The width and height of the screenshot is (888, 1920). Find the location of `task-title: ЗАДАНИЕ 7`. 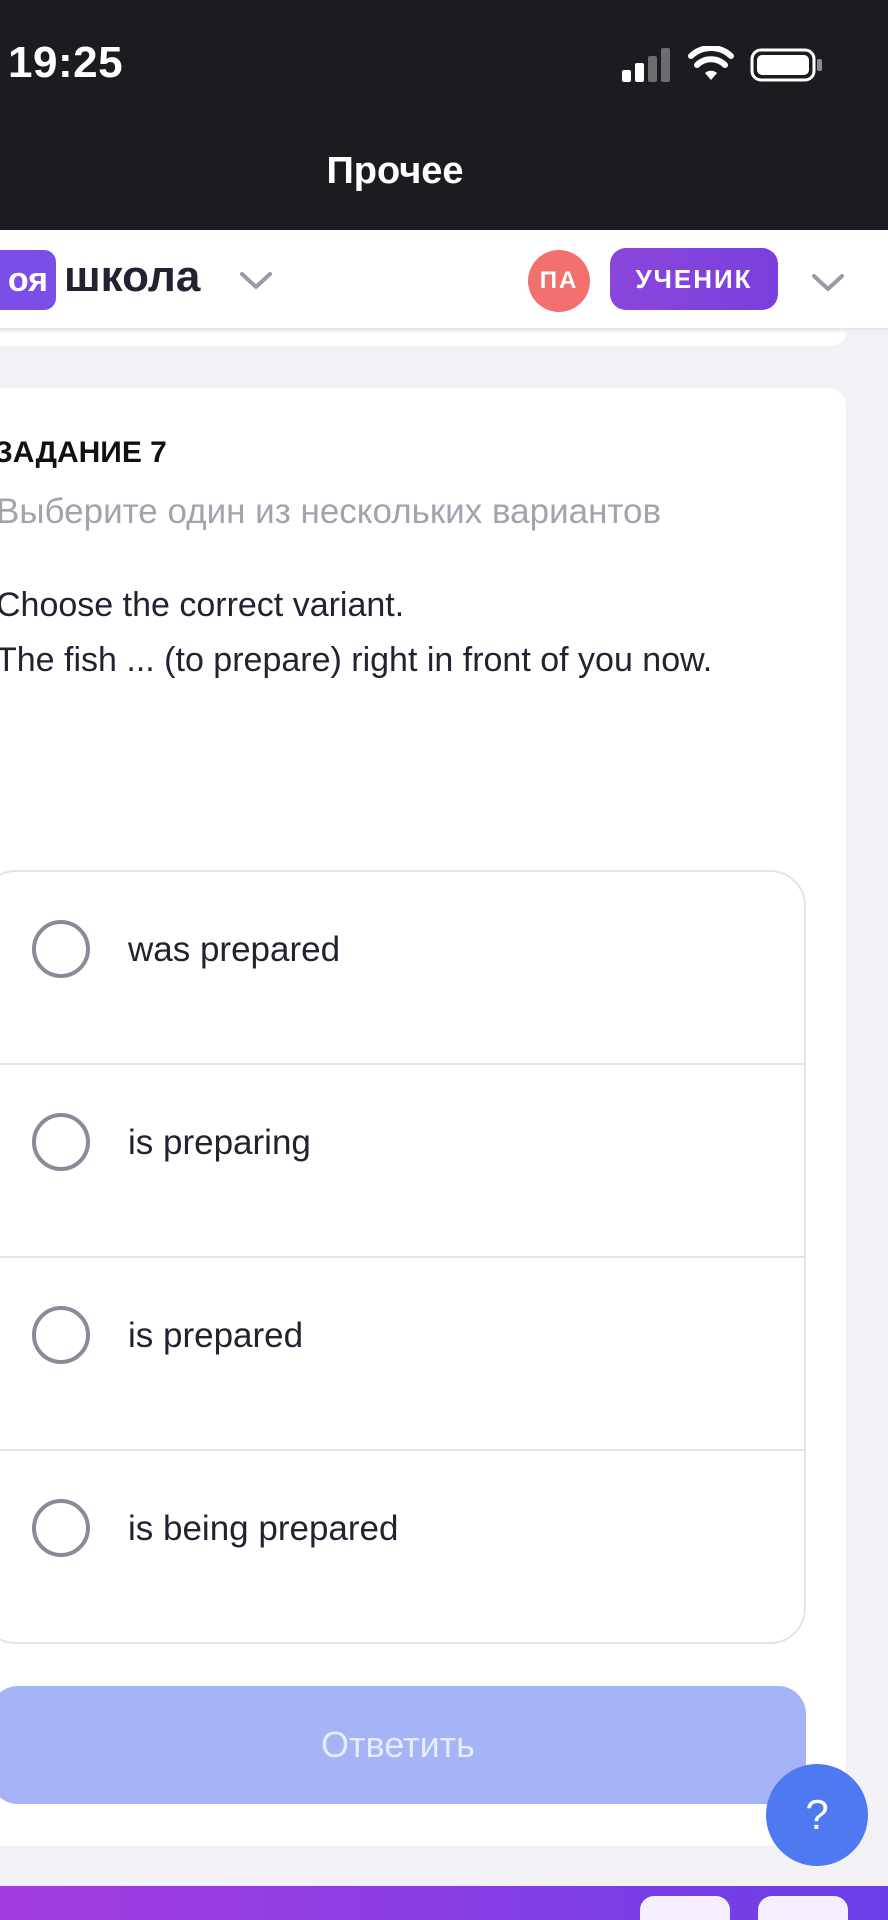

task-title: ЗАДАНИЕ 7 is located at coordinates (83, 452).